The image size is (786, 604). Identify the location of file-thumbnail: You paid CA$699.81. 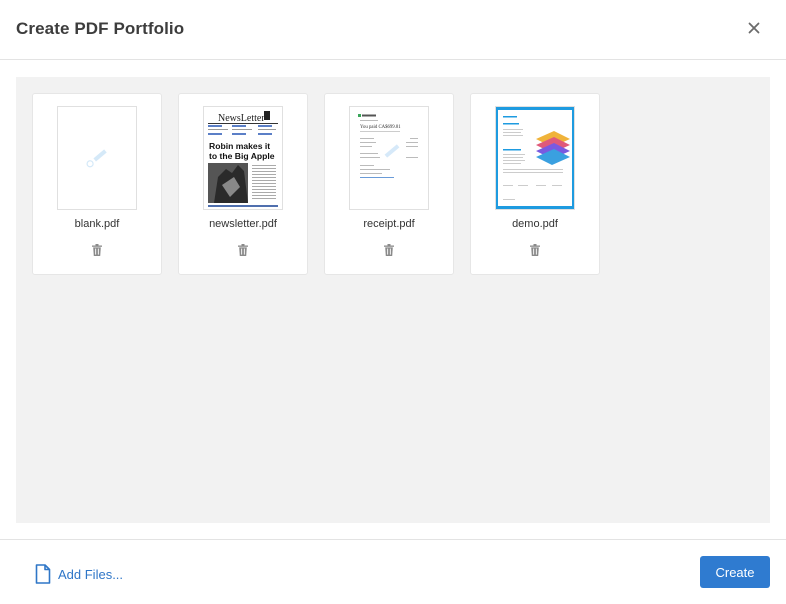
(389, 158).